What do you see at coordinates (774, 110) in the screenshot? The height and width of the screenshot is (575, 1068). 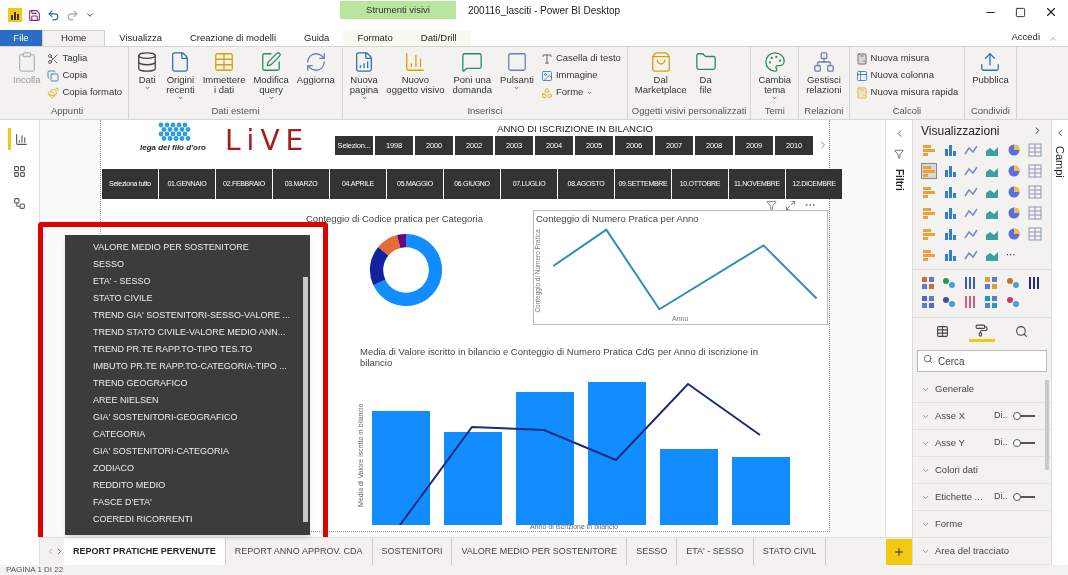 I see `group-label: Temi` at bounding box center [774, 110].